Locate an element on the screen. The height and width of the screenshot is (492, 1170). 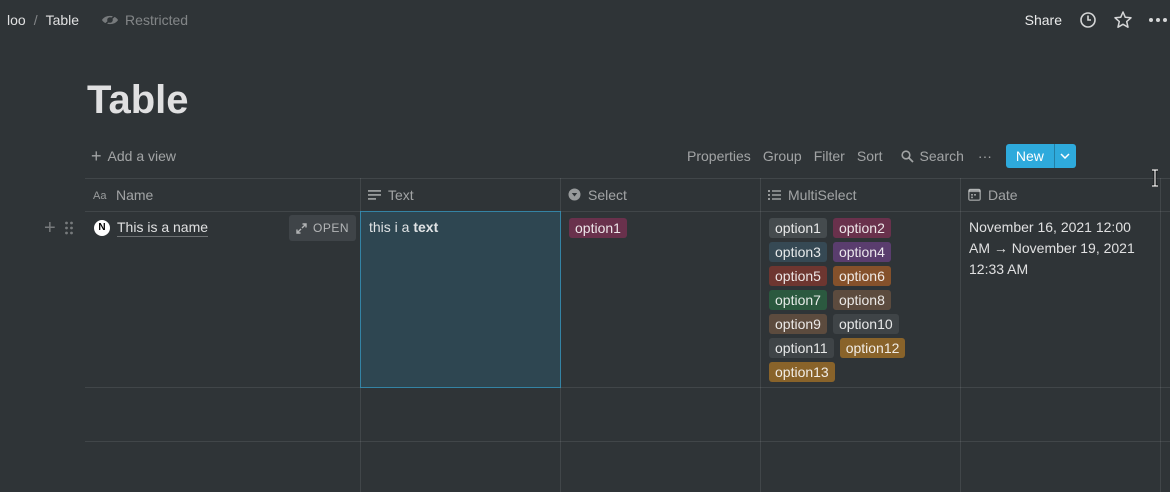
add-row-icon: + is located at coordinates (50, 228).